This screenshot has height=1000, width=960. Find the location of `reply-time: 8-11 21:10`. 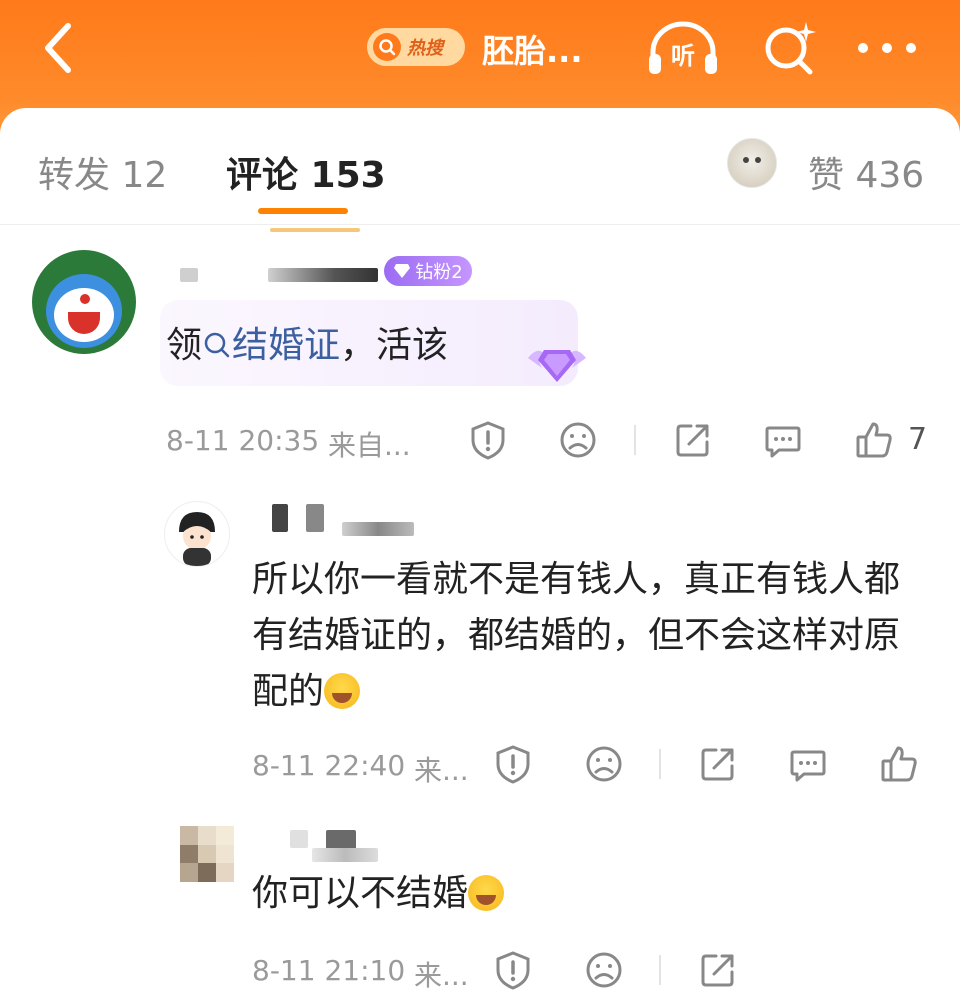

reply-time: 8-11 21:10 is located at coordinates (329, 970).